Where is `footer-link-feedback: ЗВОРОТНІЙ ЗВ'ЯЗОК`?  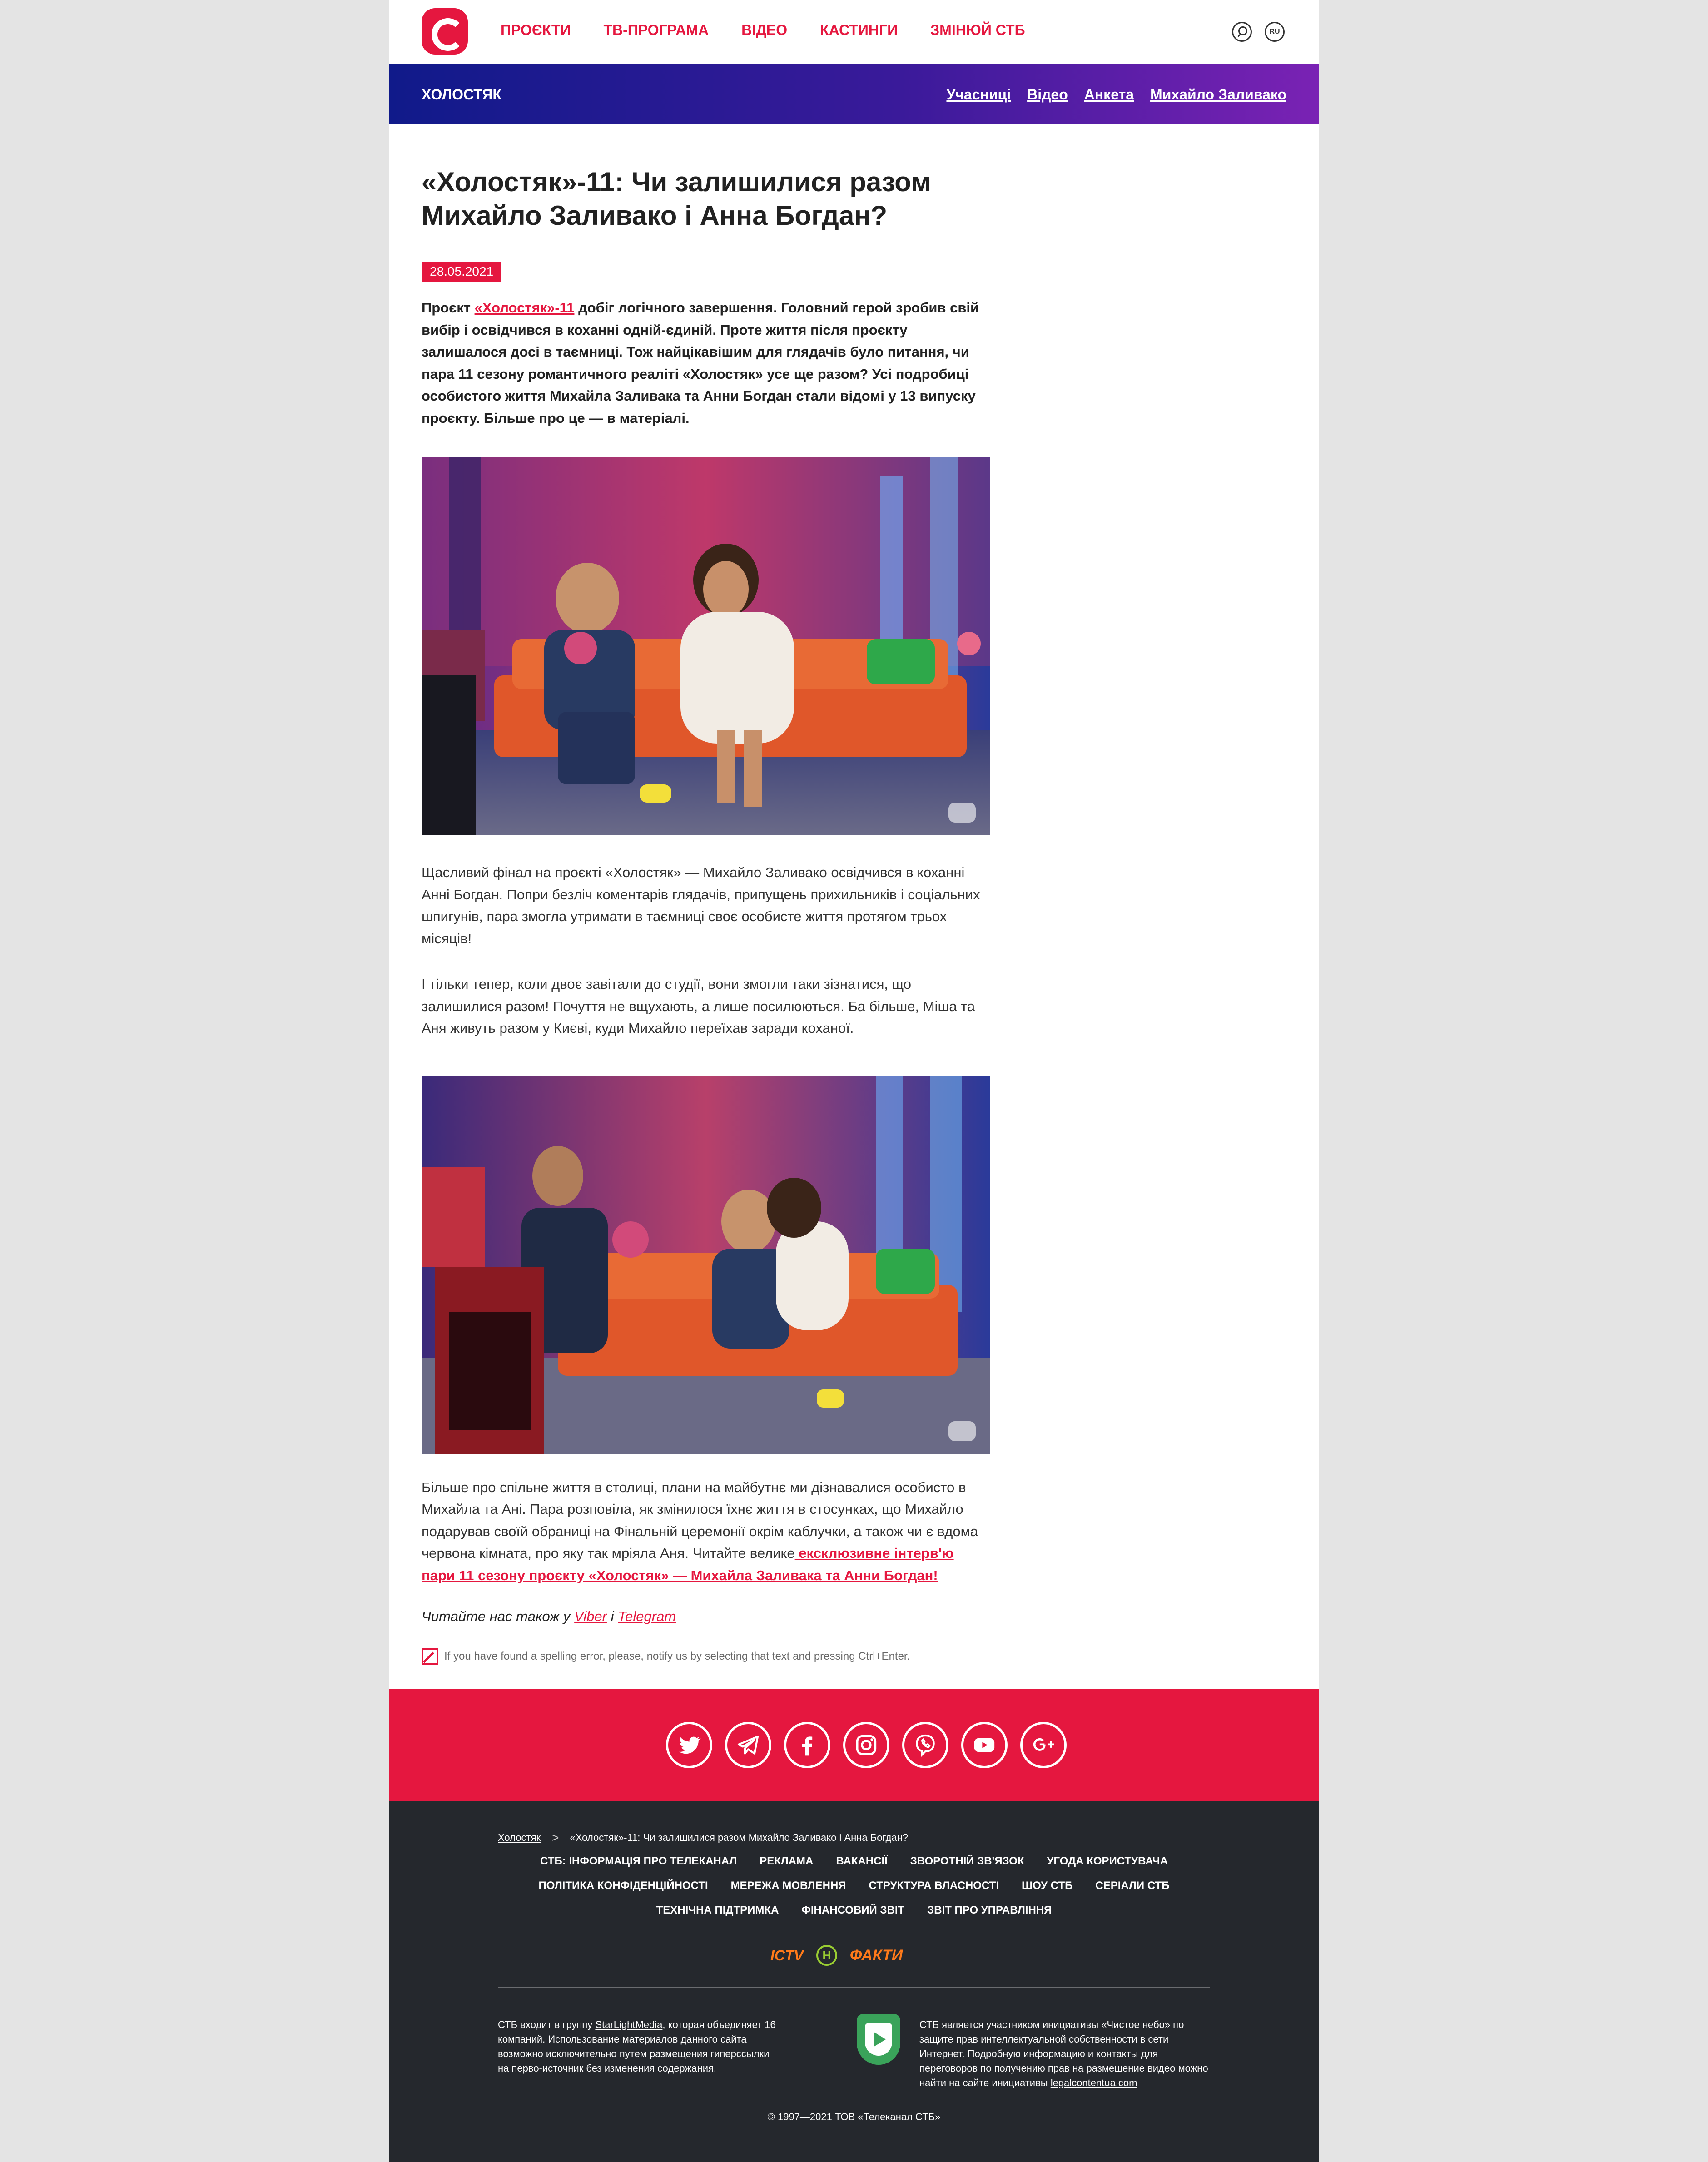
footer-link-feedback: ЗВОРОТНІЙ ЗВ'ЯЗОК is located at coordinates (967, 1861).